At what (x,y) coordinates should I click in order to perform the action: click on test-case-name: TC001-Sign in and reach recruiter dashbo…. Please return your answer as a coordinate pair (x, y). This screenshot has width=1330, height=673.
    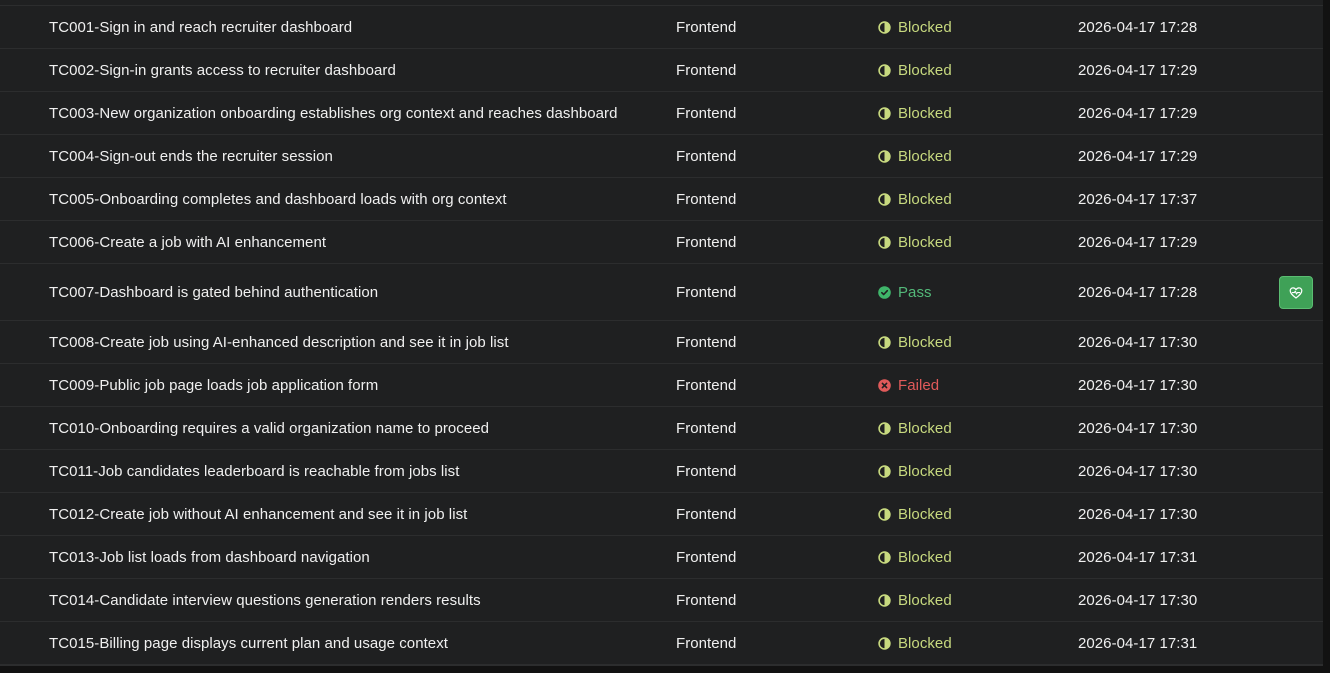
    Looking at the image, I should click on (201, 27).